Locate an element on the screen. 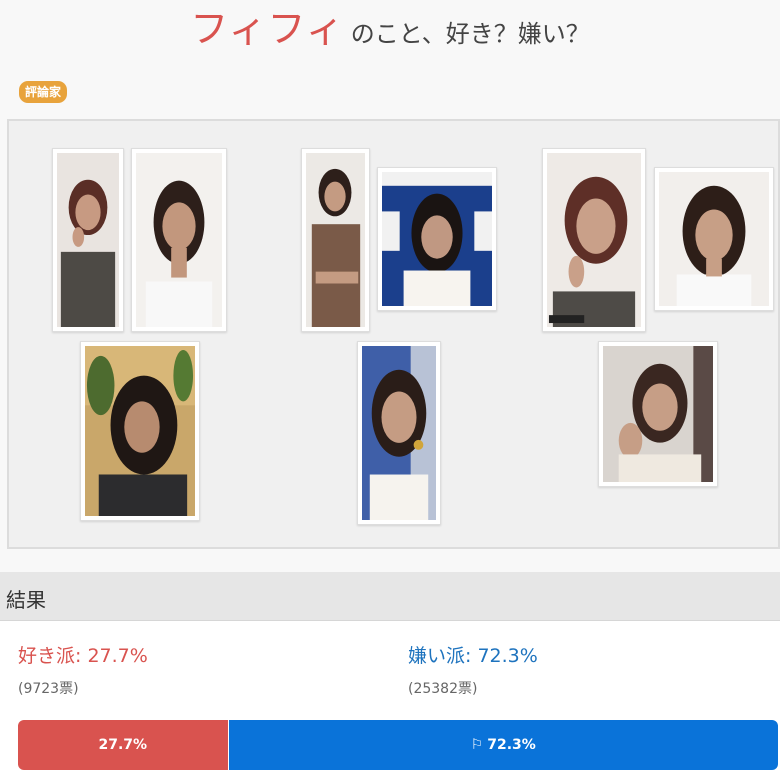 This screenshot has width=780, height=780. page-question: のこと、好き？嫌い？ is located at coordinates (470, 34).